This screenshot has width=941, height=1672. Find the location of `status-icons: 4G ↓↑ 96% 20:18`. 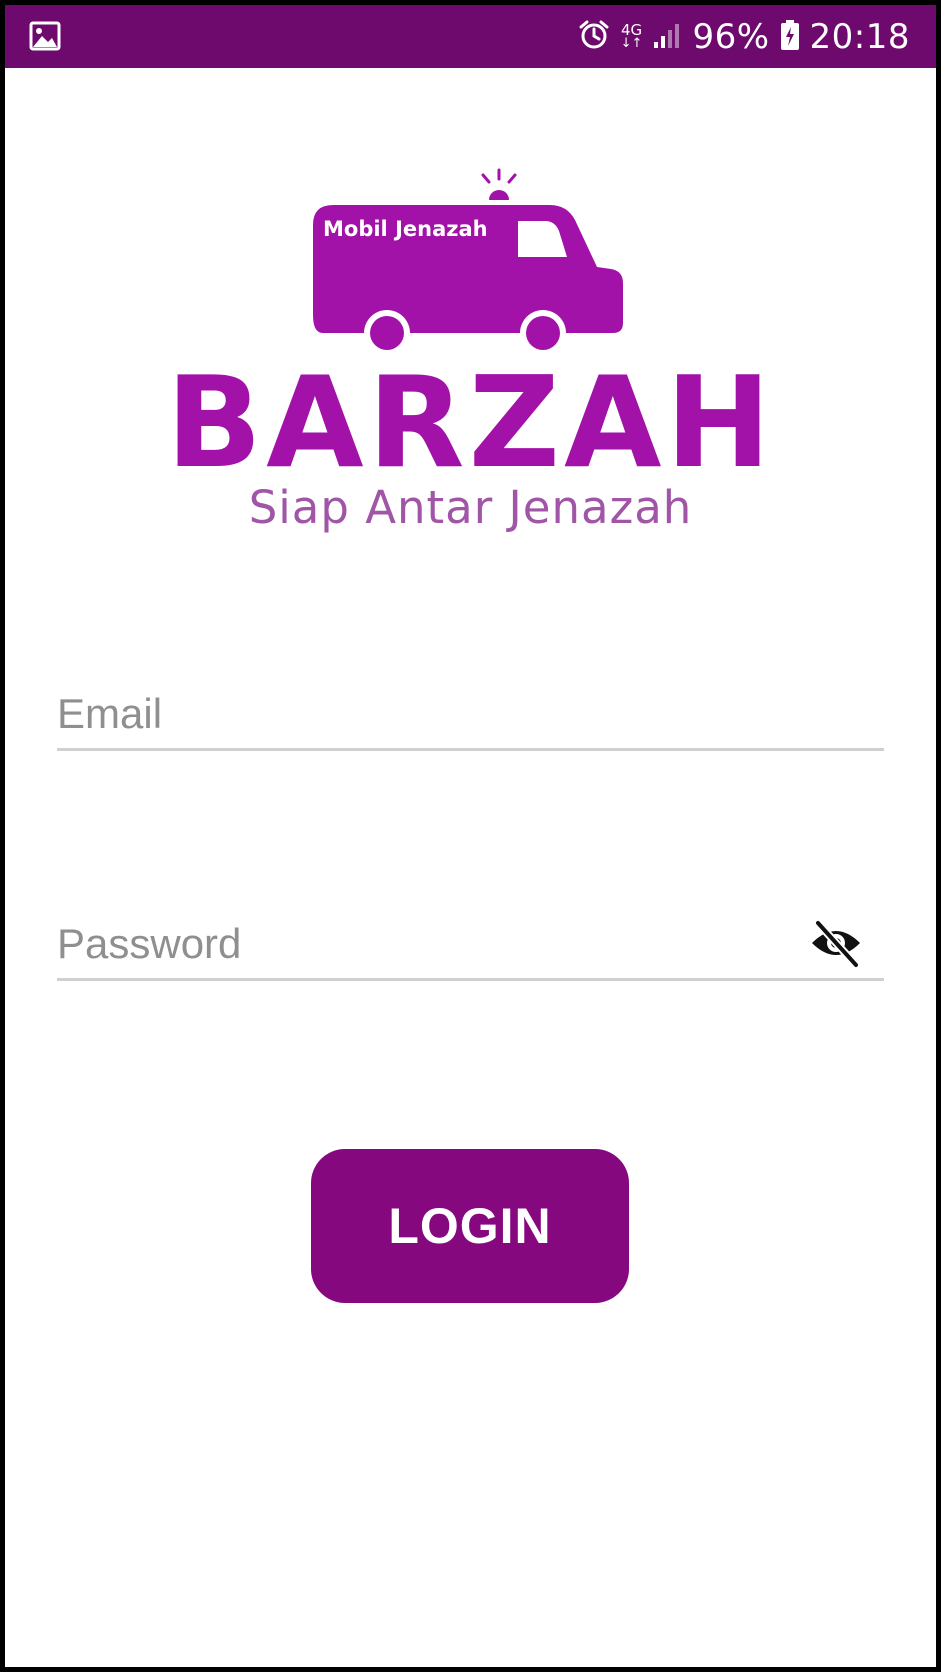

status-icons: 4G ↓↑ 96% 20:18 is located at coordinates (743, 36).